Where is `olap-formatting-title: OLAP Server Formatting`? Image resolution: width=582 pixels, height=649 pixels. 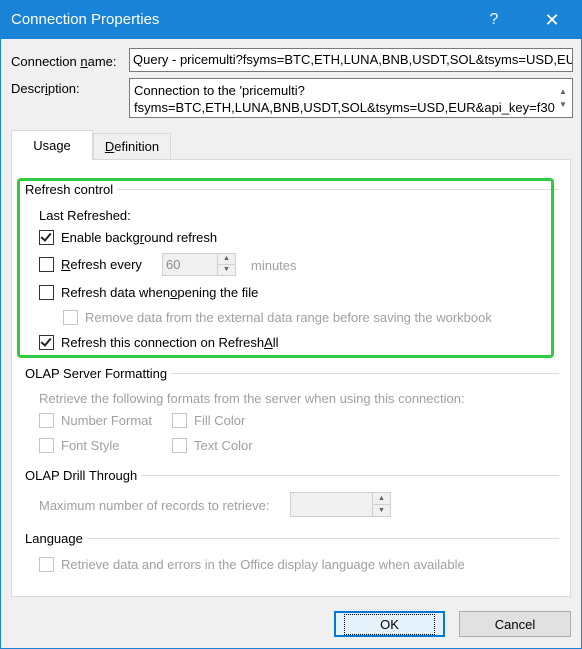 olap-formatting-title: OLAP Server Formatting is located at coordinates (98, 373).